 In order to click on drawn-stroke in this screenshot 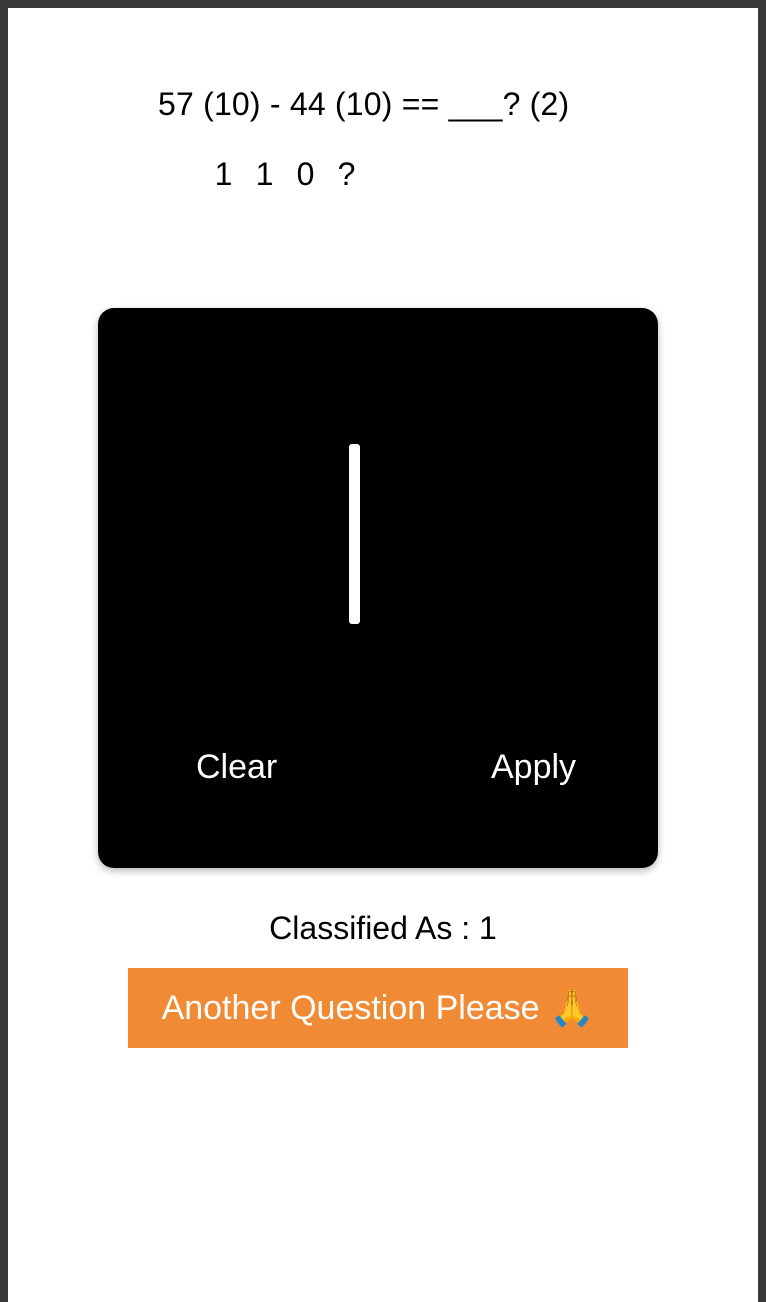, I will do `click(354, 534)`.